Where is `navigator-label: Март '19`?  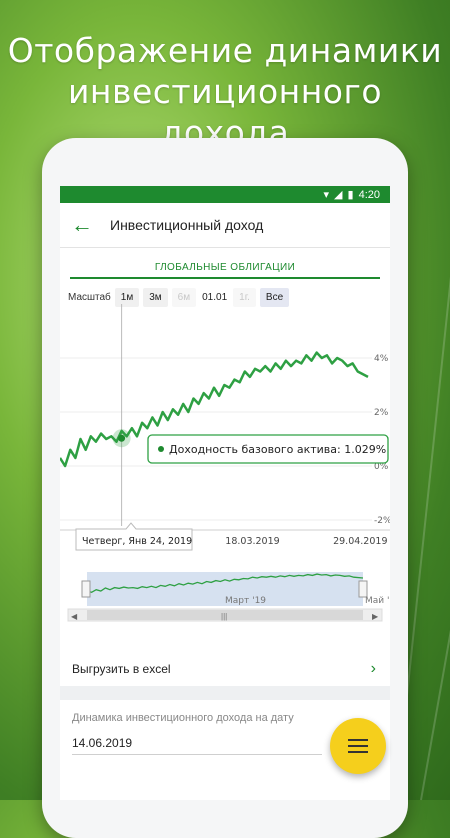 navigator-label: Март '19 is located at coordinates (245, 601).